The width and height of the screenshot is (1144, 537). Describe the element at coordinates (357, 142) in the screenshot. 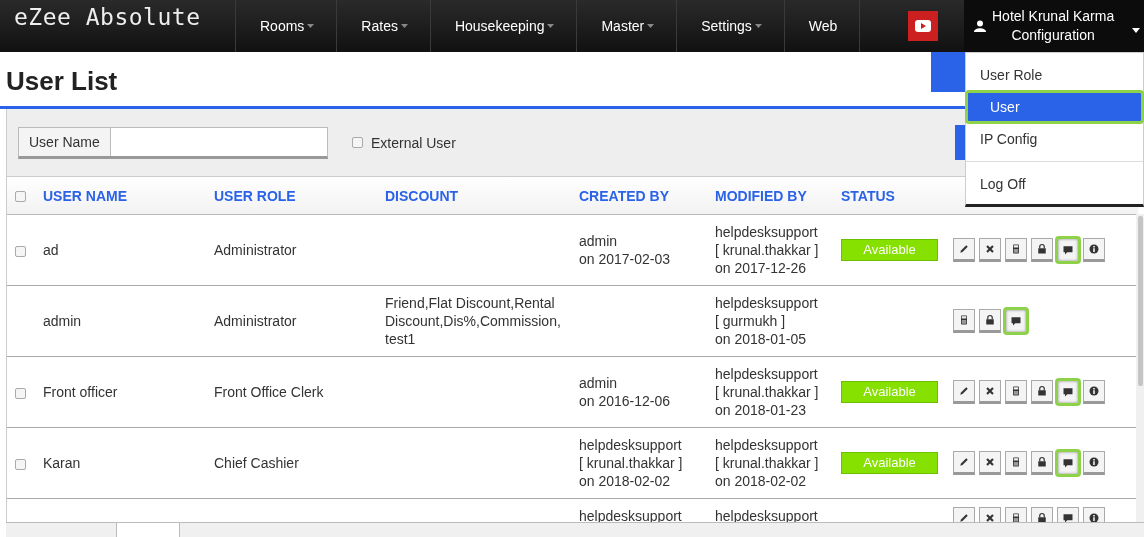

I see `checkbox` at that location.